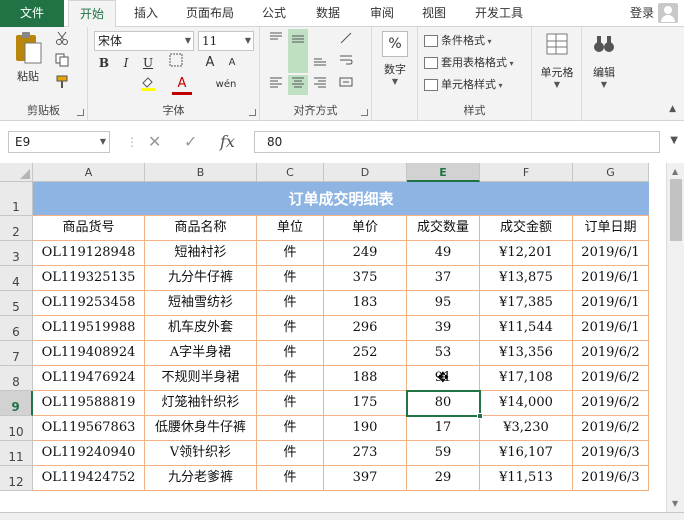 The height and width of the screenshot is (520, 684). What do you see at coordinates (674, 140) in the screenshot?
I see `expand-formula-bar-icon: ▼` at bounding box center [674, 140].